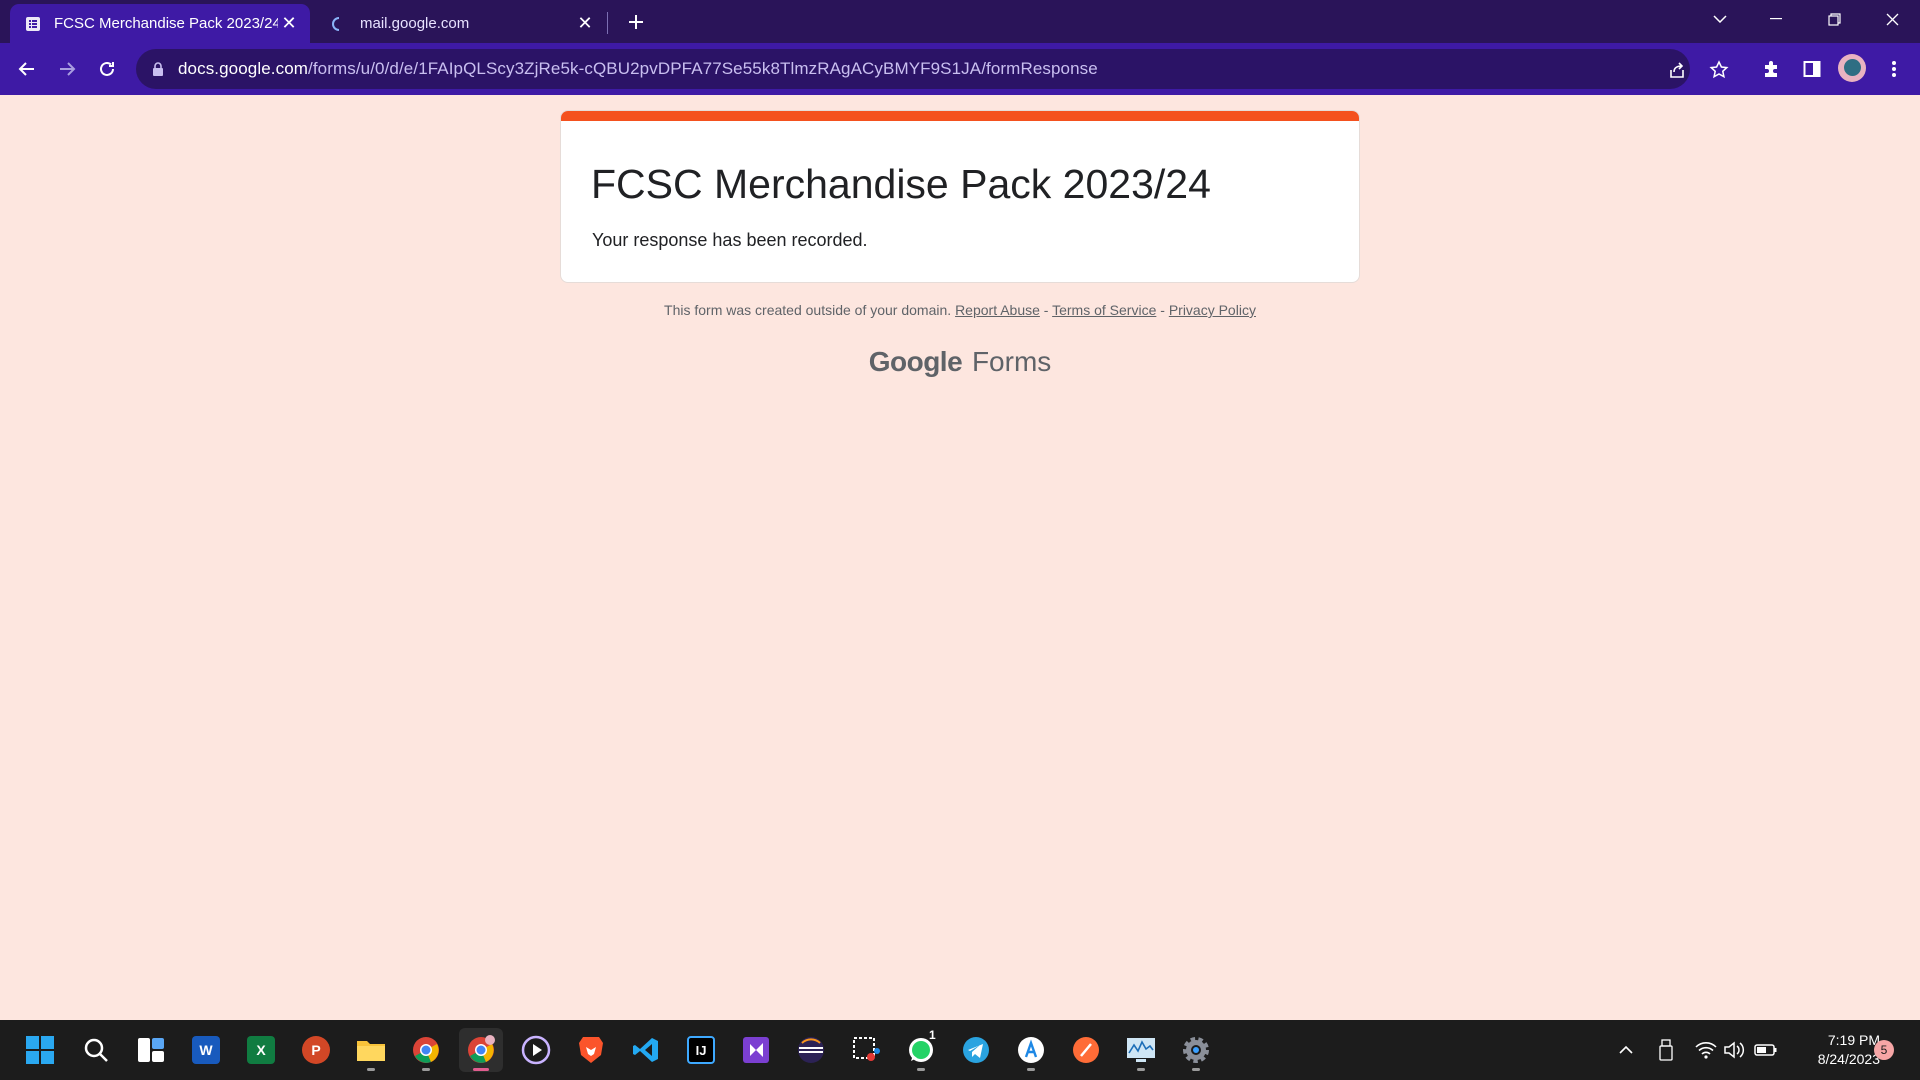  What do you see at coordinates (921, 1050) in the screenshot?
I see `taskbar-whatsapp: 1` at bounding box center [921, 1050].